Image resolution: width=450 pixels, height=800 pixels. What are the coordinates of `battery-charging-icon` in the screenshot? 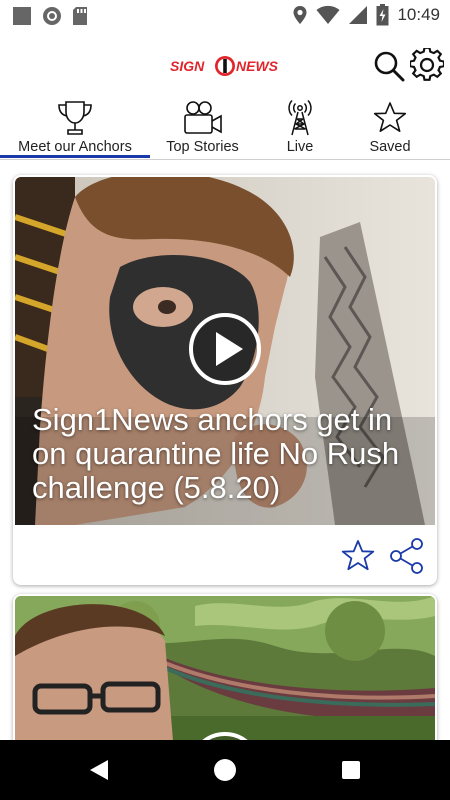 It's located at (382, 15).